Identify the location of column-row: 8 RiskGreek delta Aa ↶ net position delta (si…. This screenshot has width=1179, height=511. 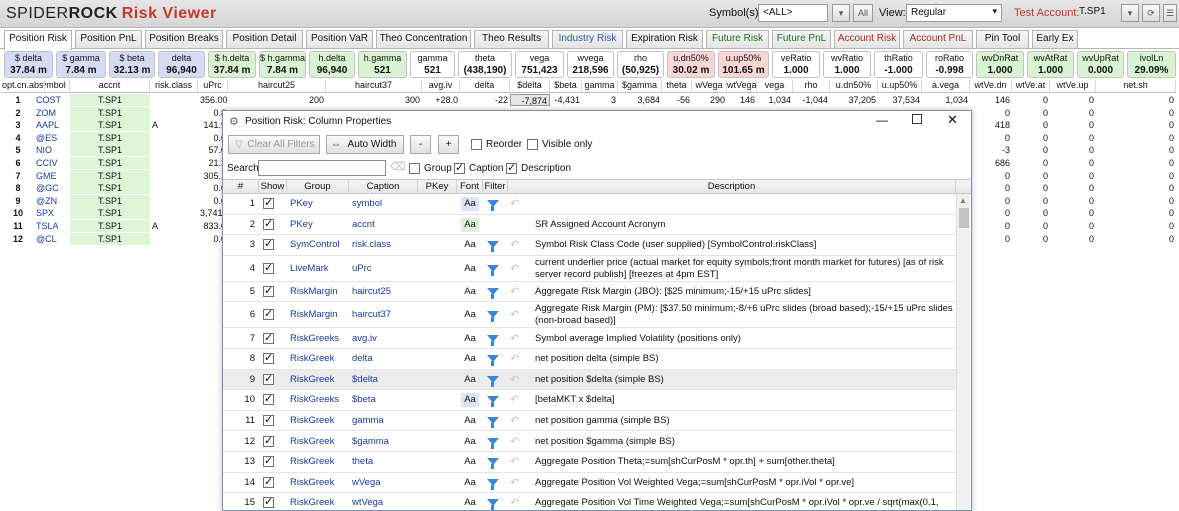
(589, 359).